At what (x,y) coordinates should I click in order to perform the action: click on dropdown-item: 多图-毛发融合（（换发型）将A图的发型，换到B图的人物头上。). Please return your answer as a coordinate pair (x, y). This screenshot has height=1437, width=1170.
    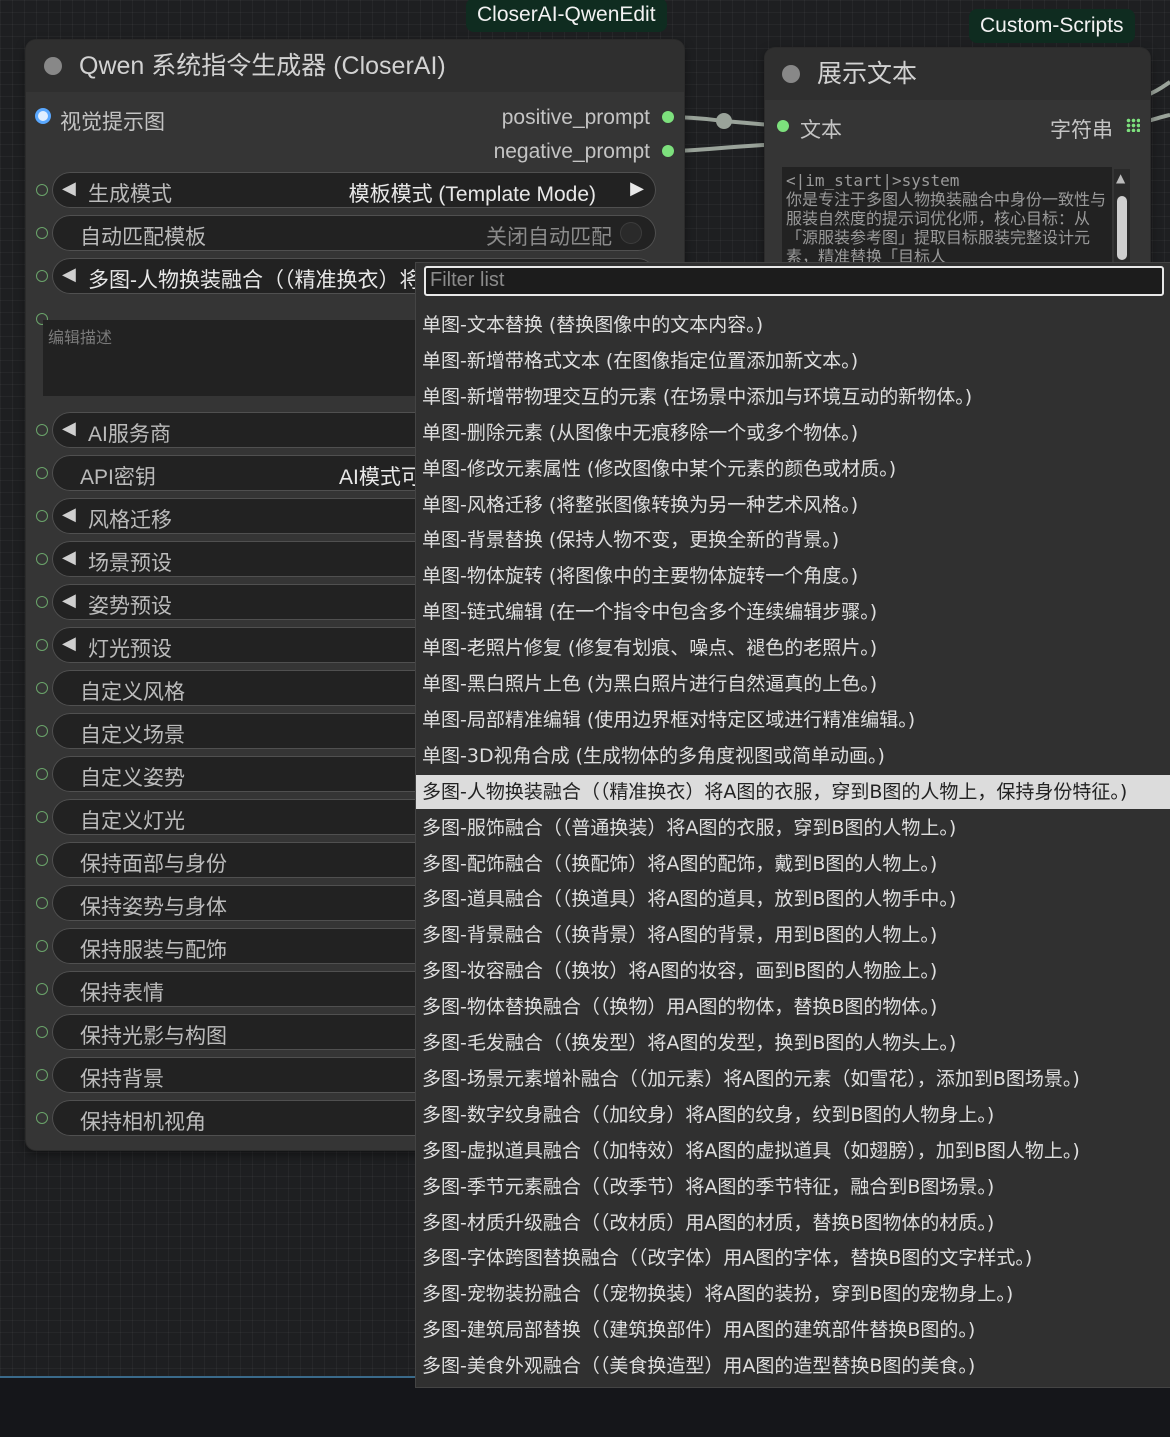
    Looking at the image, I should click on (793, 1043).